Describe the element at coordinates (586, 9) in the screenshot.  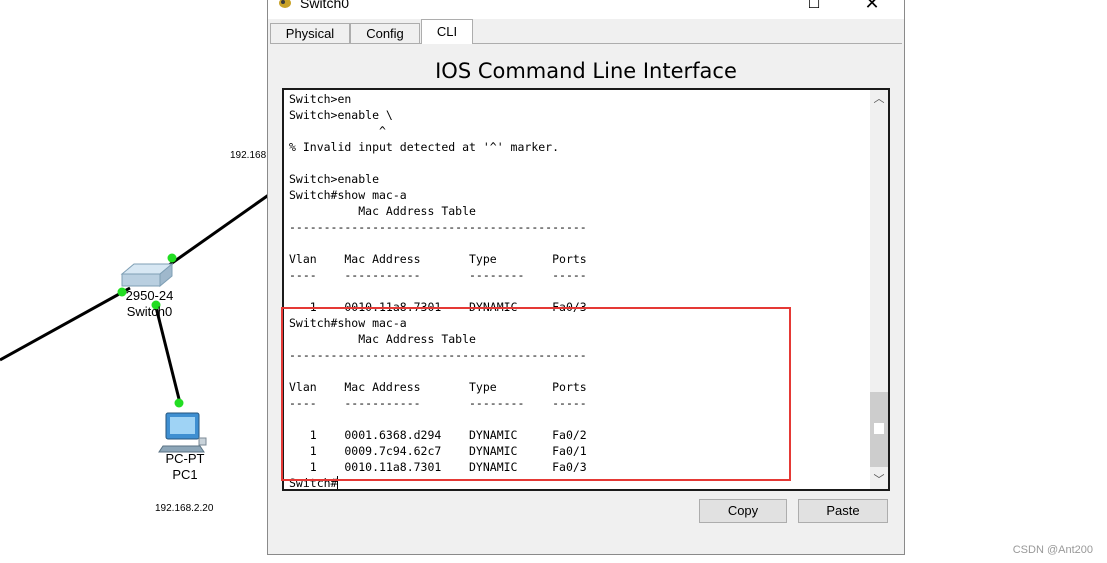
I see `title-bar: Switch0 ☐ ✕` at that location.